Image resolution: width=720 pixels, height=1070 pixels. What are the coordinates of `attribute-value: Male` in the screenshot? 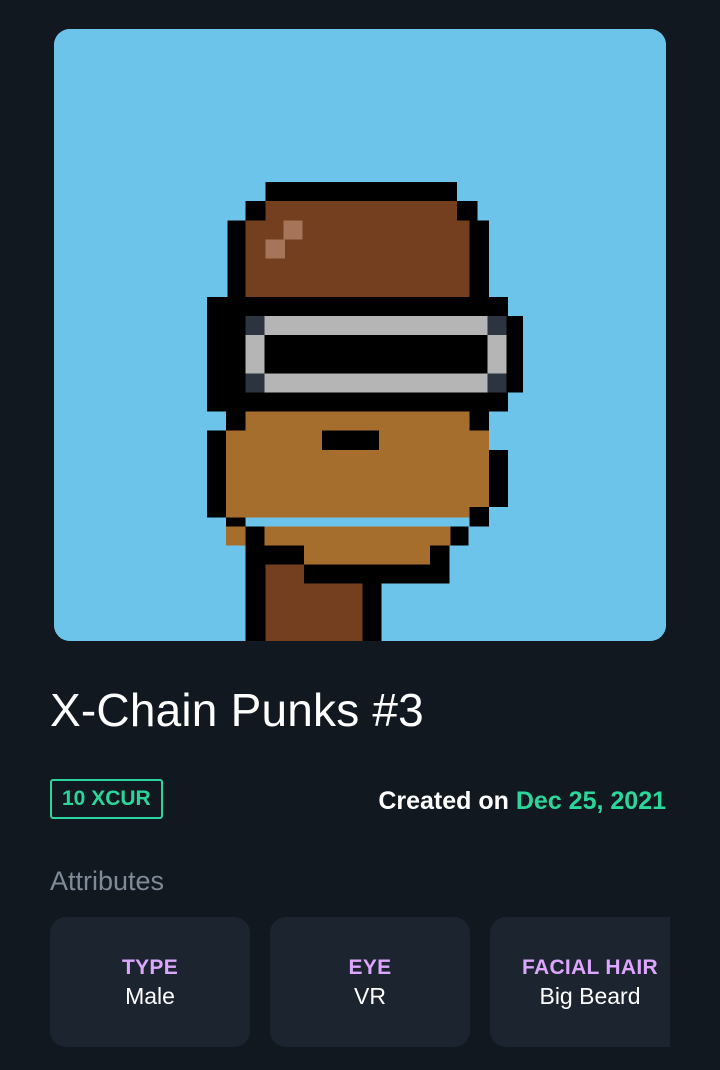 It's located at (150, 996).